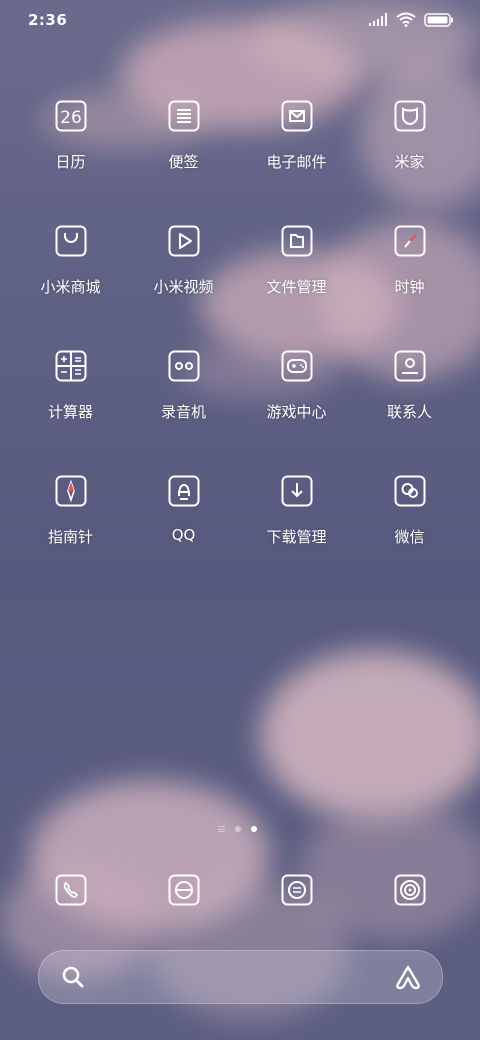  Describe the element at coordinates (183, 136) in the screenshot. I see `app-notes: 便签` at that location.